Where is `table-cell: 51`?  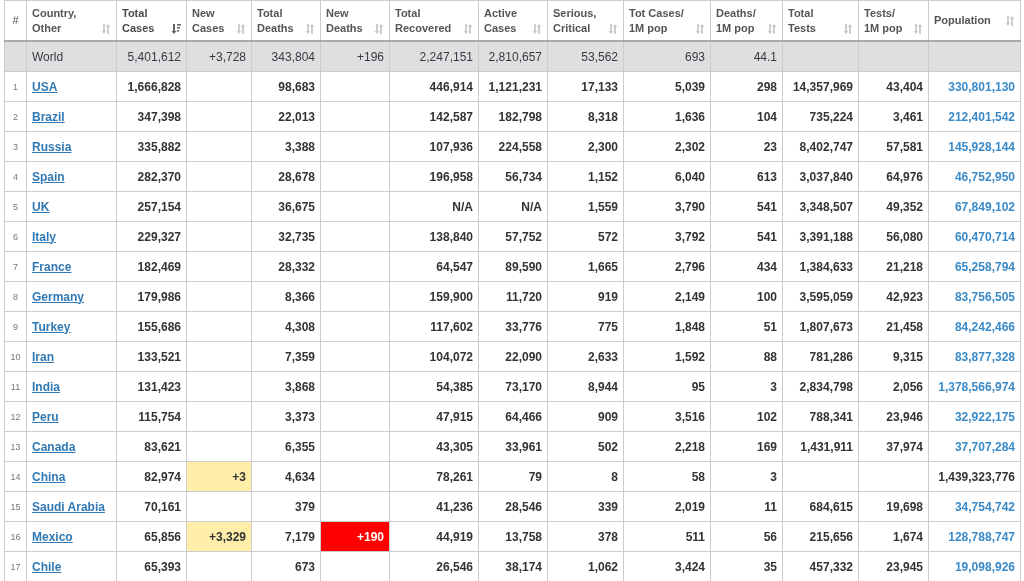
table-cell: 51 is located at coordinates (770, 326).